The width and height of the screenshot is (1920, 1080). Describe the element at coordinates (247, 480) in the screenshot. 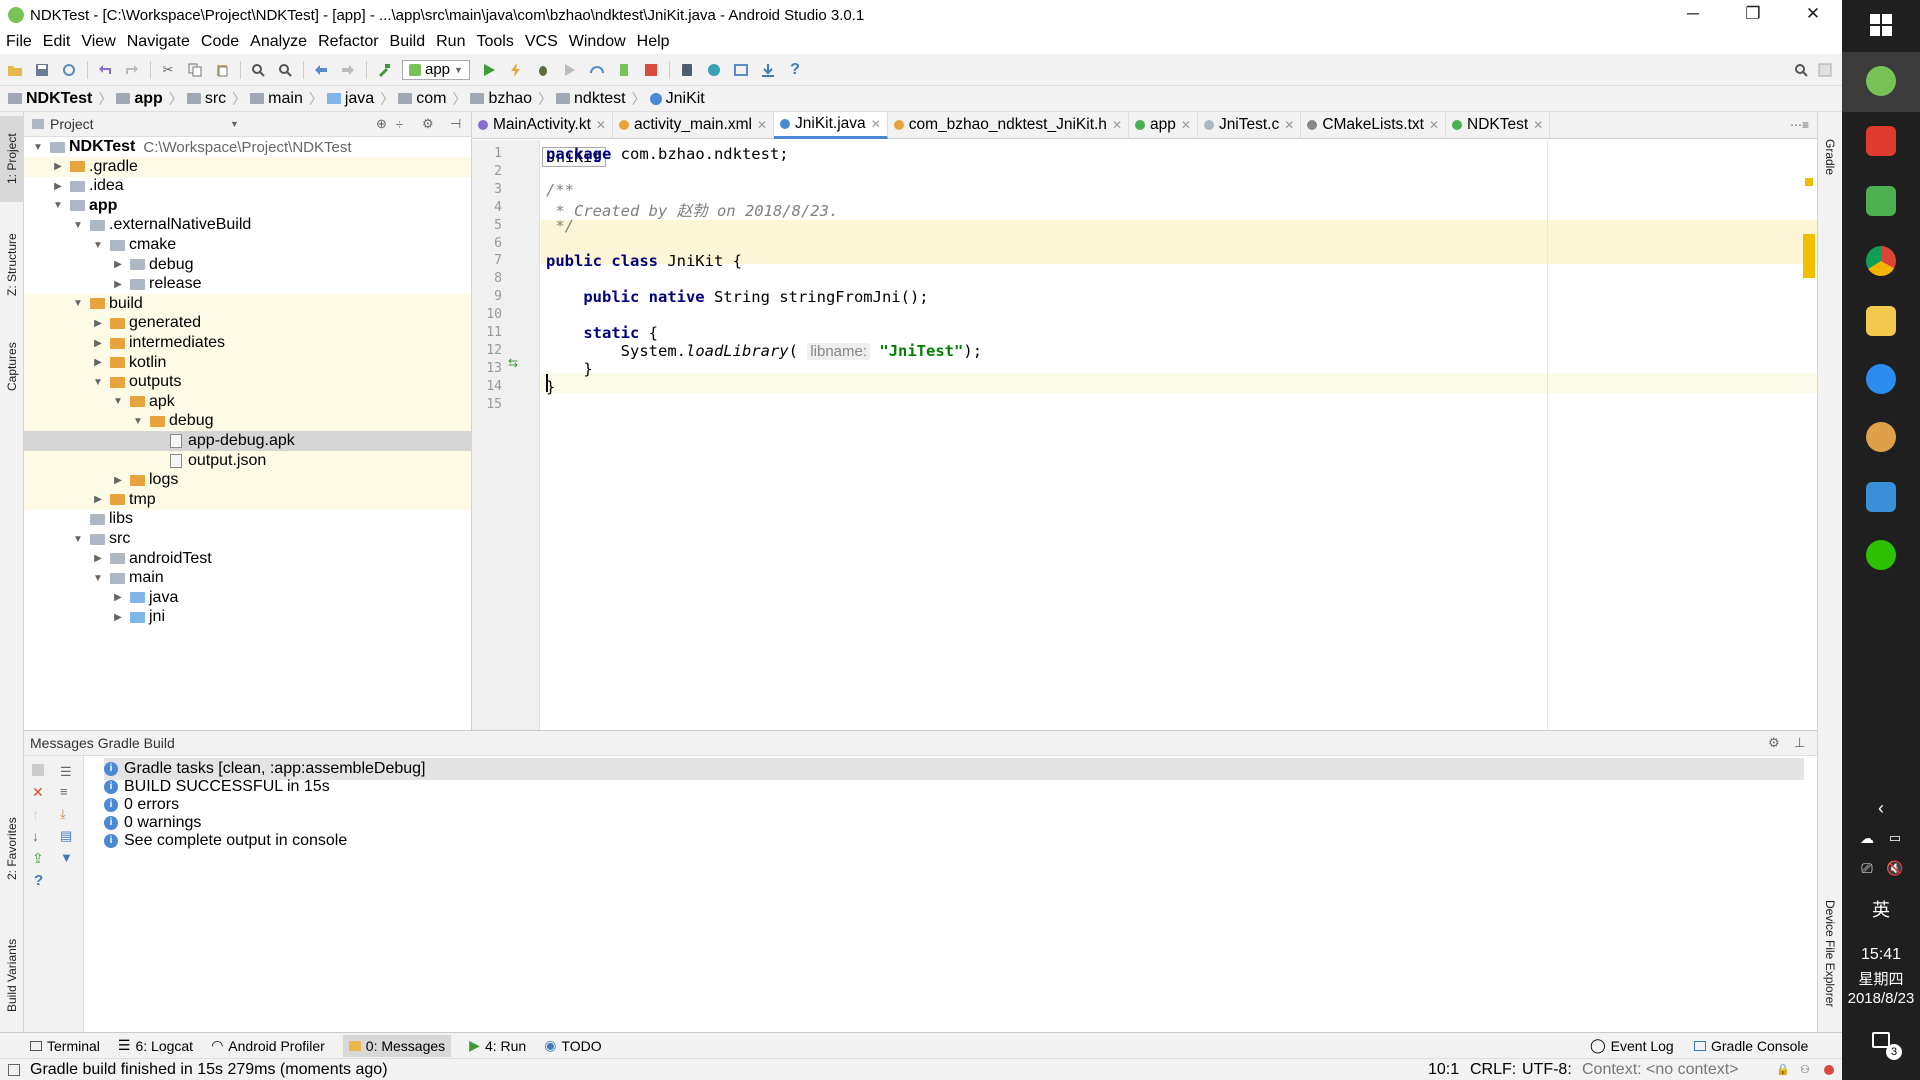

I see `tree-item: ▶ logs` at that location.